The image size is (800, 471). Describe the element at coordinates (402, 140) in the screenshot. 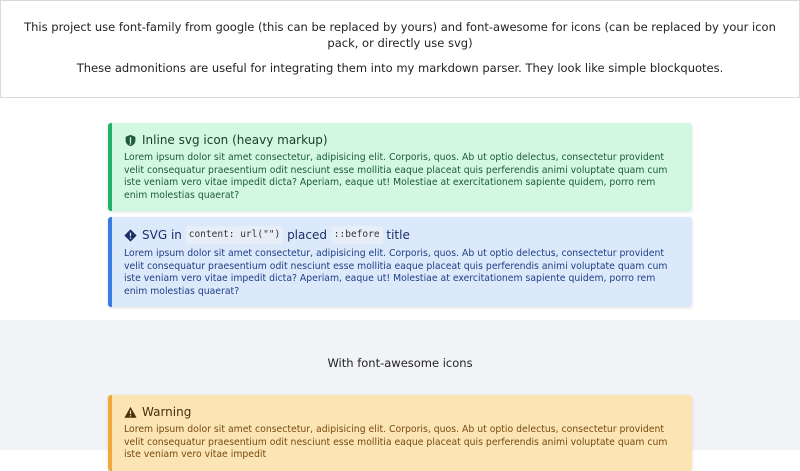

I see `admonition-title: Inline svg icon (heavy markup)` at that location.